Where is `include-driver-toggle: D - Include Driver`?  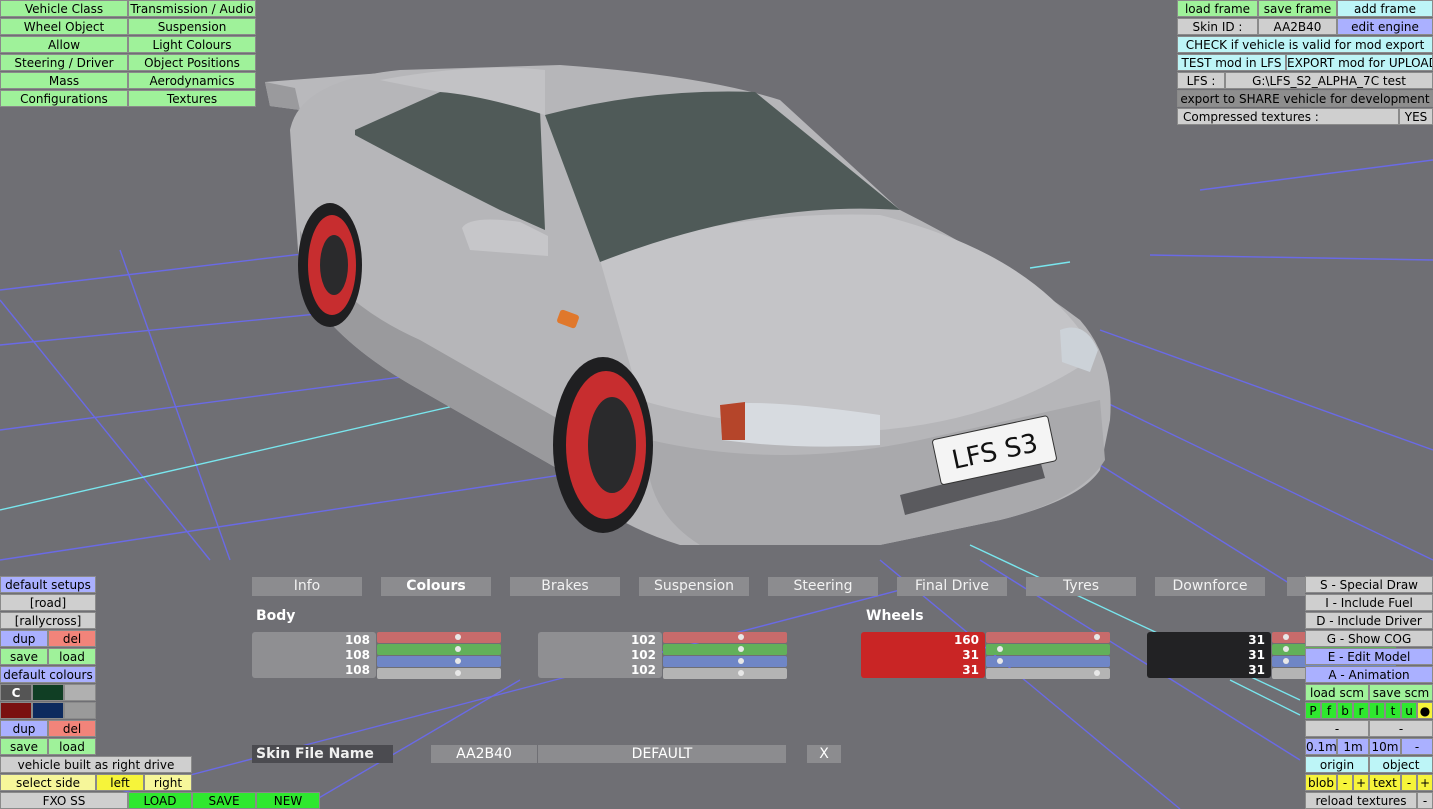
include-driver-toggle: D - Include Driver is located at coordinates (1369, 620).